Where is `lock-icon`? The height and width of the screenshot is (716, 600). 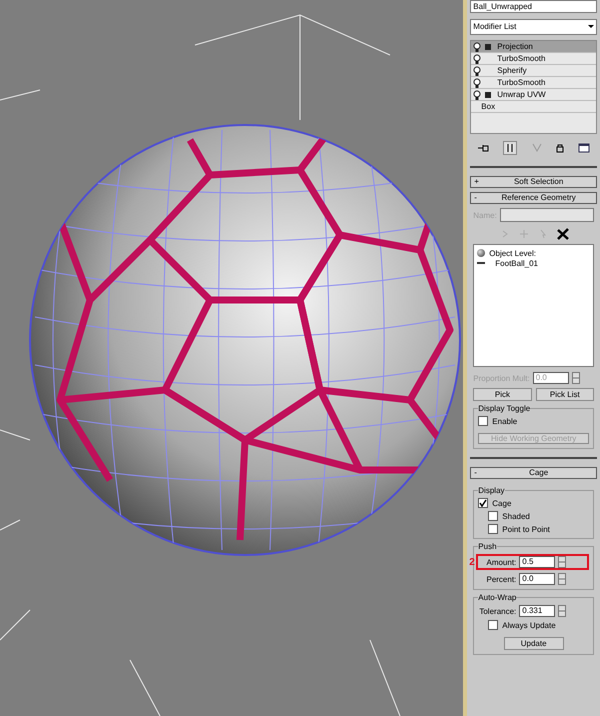
lock-icon is located at coordinates (560, 148).